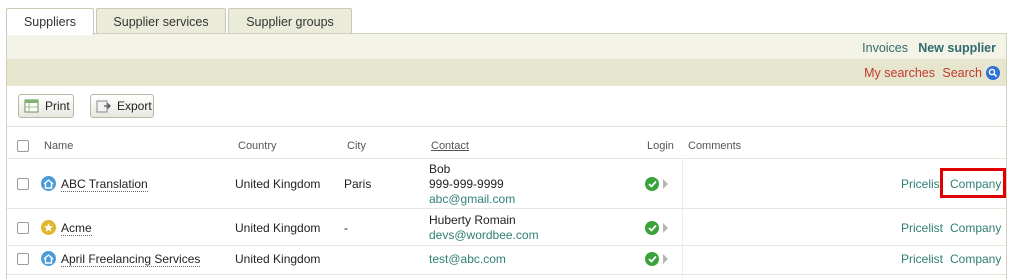 The image size is (1013, 279). What do you see at coordinates (161, 21) in the screenshot?
I see `tab-supplier-services: Supplier services` at bounding box center [161, 21].